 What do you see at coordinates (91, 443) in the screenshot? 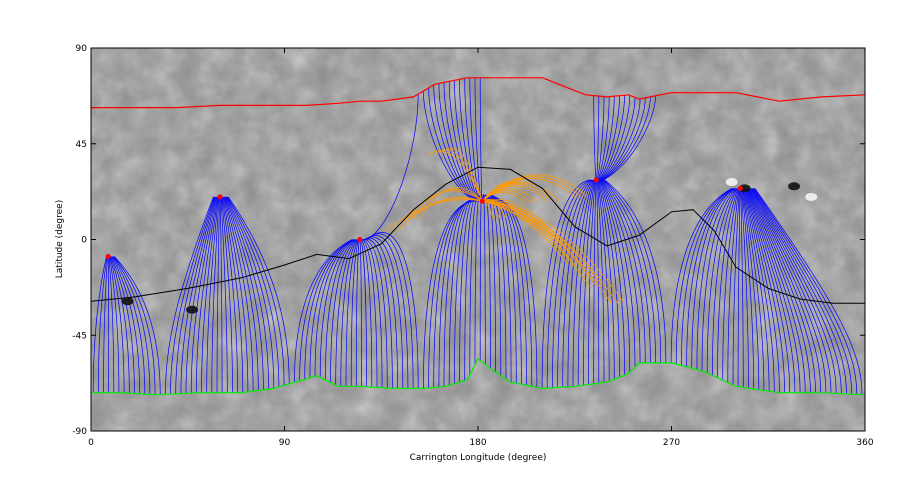
I see `x-tick-label: 0` at bounding box center [91, 443].